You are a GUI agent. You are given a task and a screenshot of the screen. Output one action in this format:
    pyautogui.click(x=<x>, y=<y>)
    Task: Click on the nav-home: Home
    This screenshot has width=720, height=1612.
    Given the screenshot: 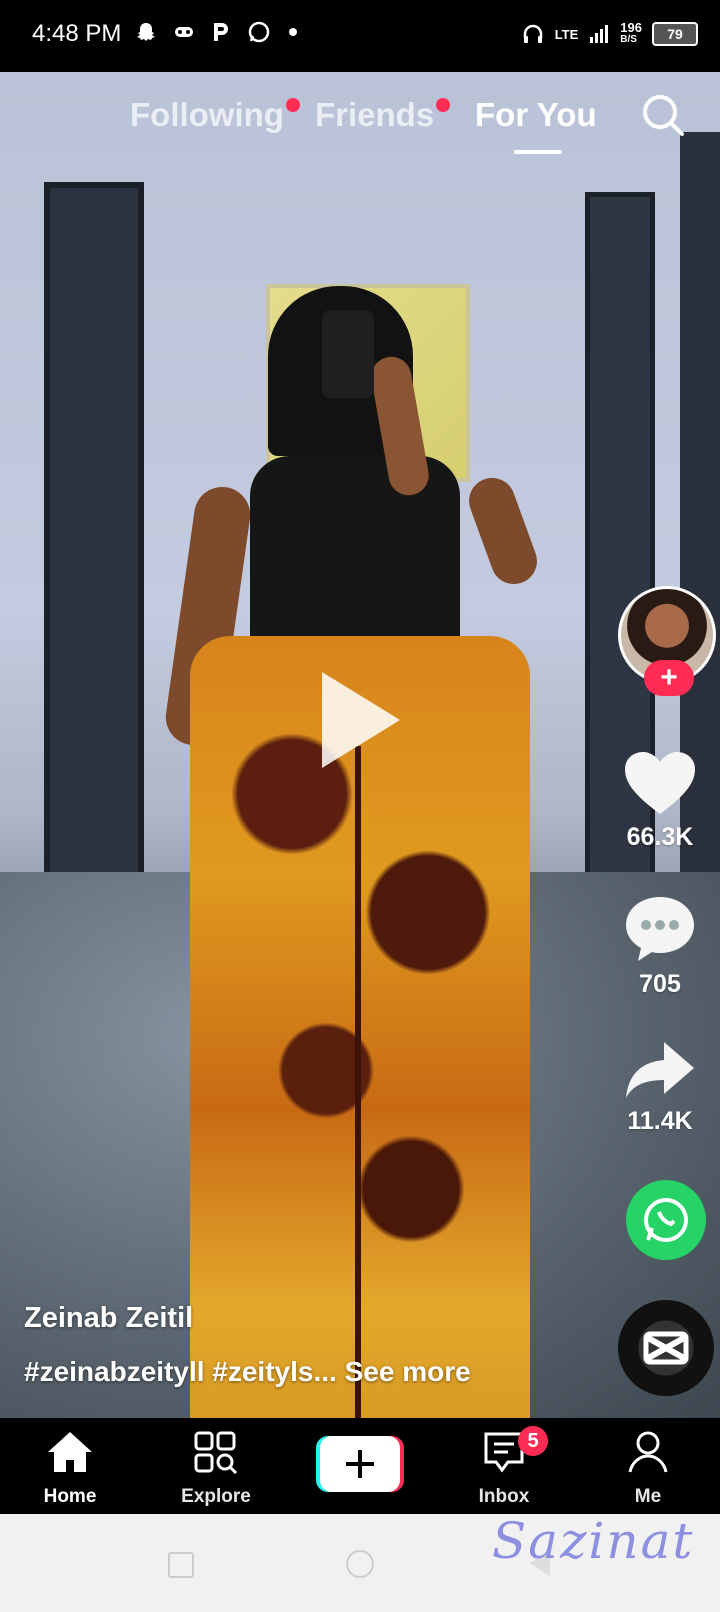 What is the action you would take?
    pyautogui.click(x=70, y=1469)
    